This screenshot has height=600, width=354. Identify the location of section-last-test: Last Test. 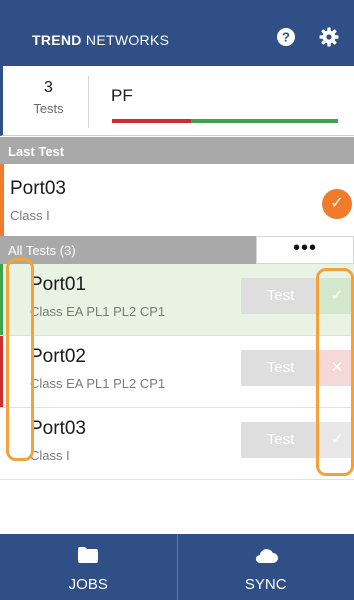
(177, 150).